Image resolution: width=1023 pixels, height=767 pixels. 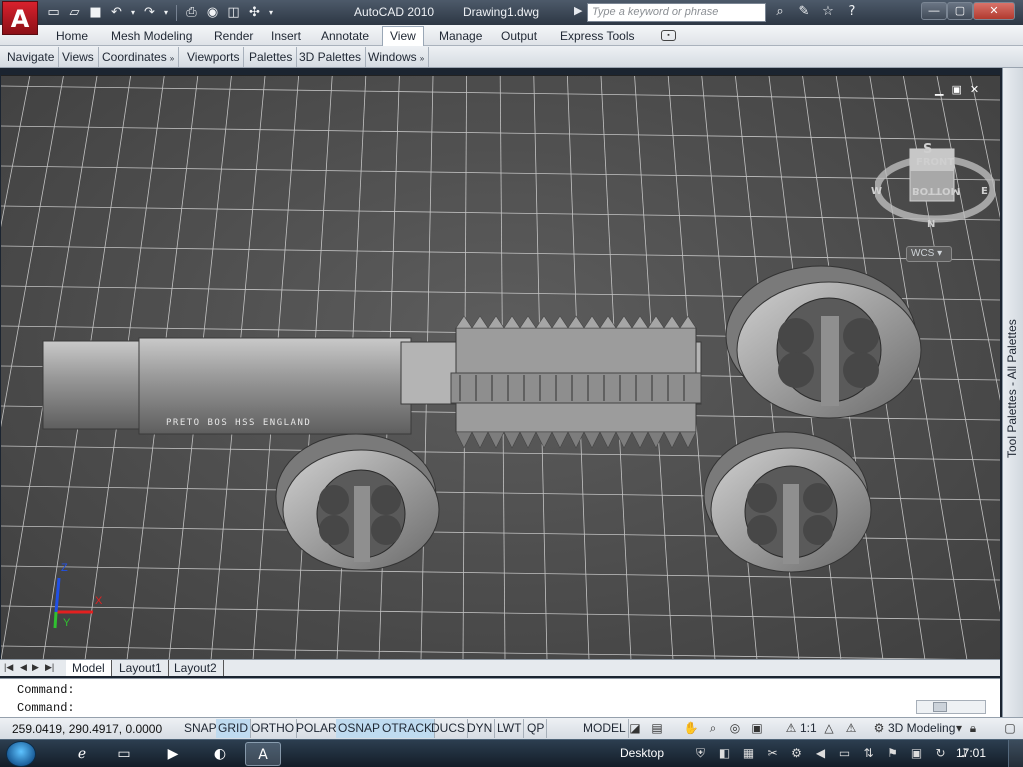 I want to click on desktop-toolbar-label: Desktop, so click(x=642, y=753).